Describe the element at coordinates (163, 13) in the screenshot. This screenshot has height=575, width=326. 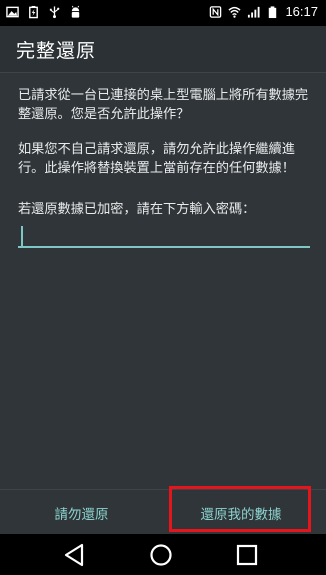
I see `status-bar: 16:17` at that location.